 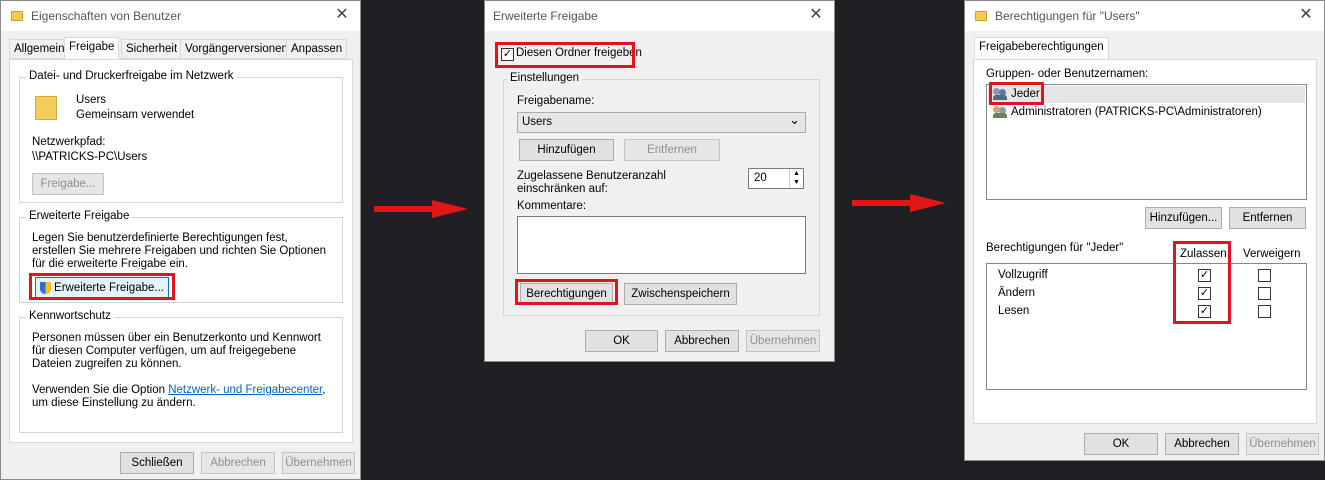 What do you see at coordinates (1014, 311) in the screenshot?
I see `permission-label: Lesen` at bounding box center [1014, 311].